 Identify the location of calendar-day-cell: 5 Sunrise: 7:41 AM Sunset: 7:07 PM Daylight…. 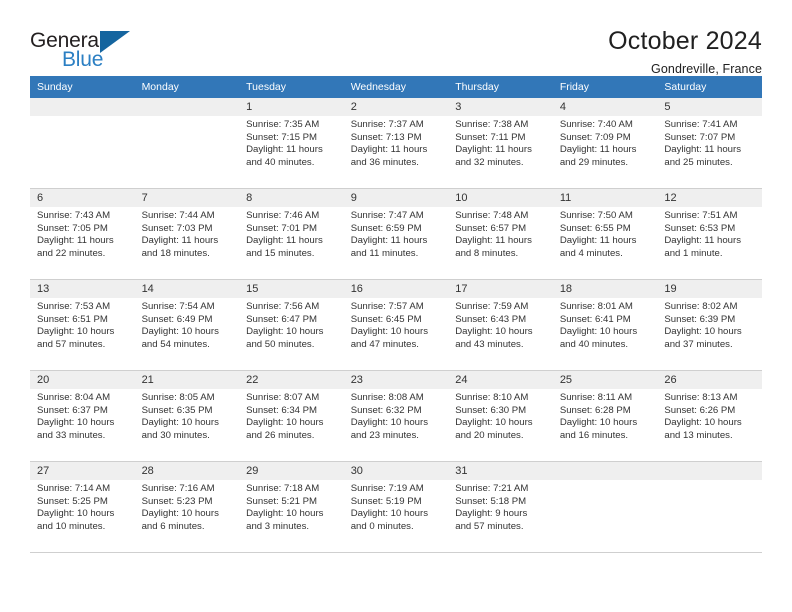
(709, 143).